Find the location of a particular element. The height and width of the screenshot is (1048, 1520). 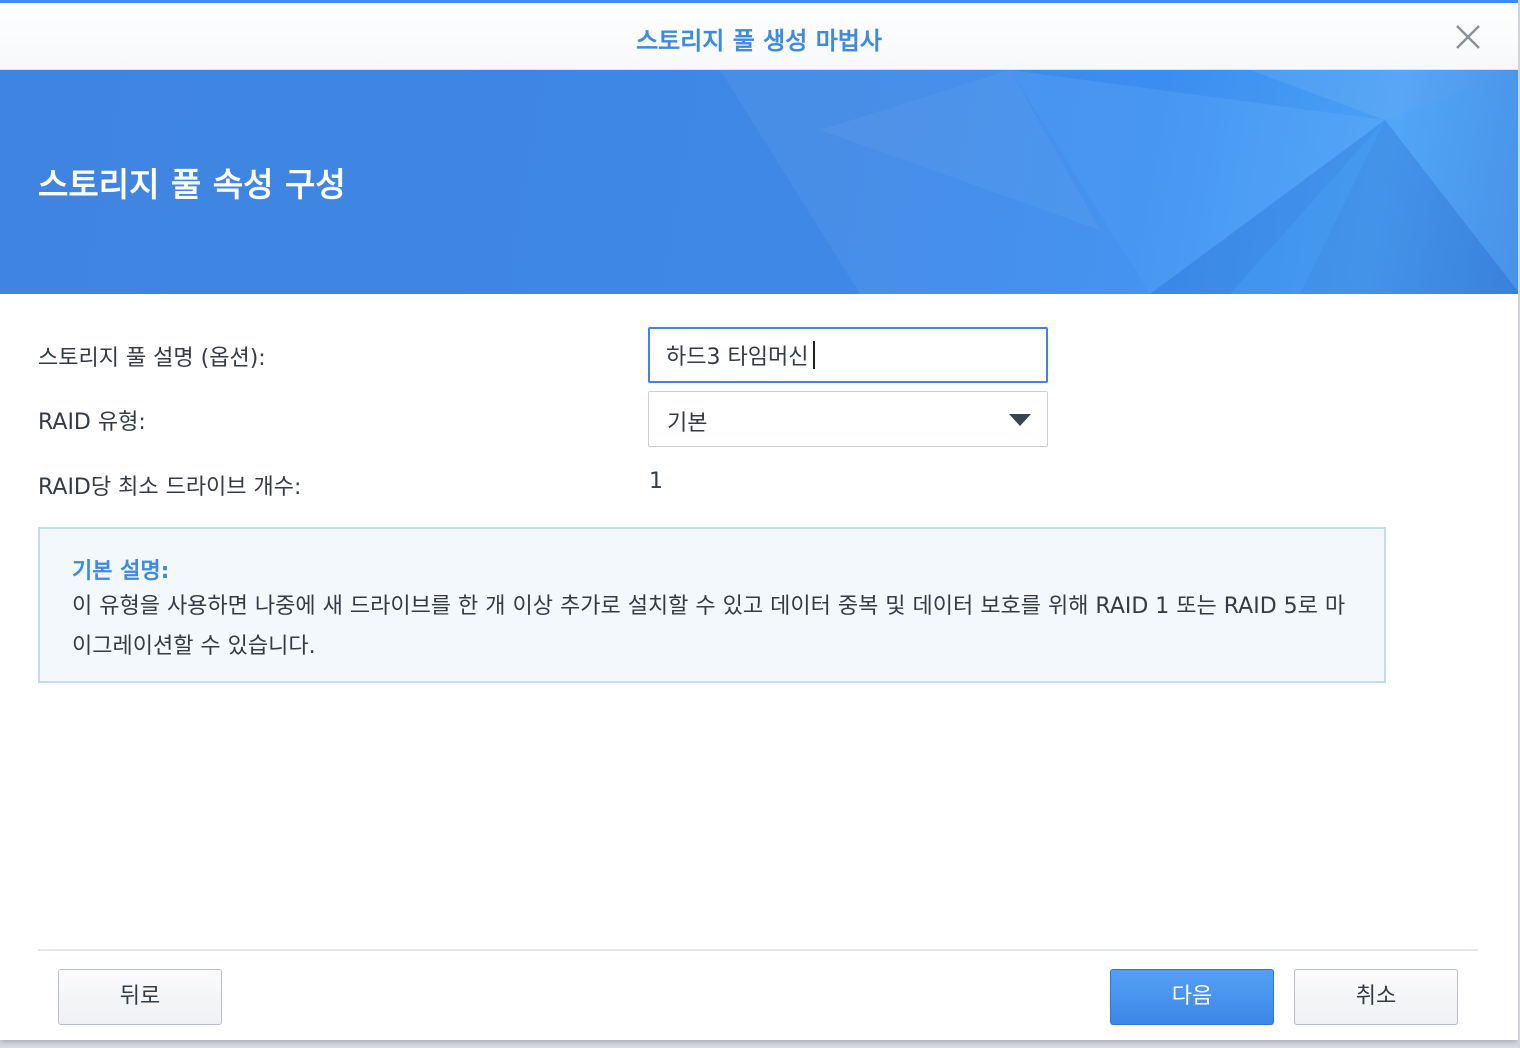

min-drives-value: 1 is located at coordinates (656, 481).